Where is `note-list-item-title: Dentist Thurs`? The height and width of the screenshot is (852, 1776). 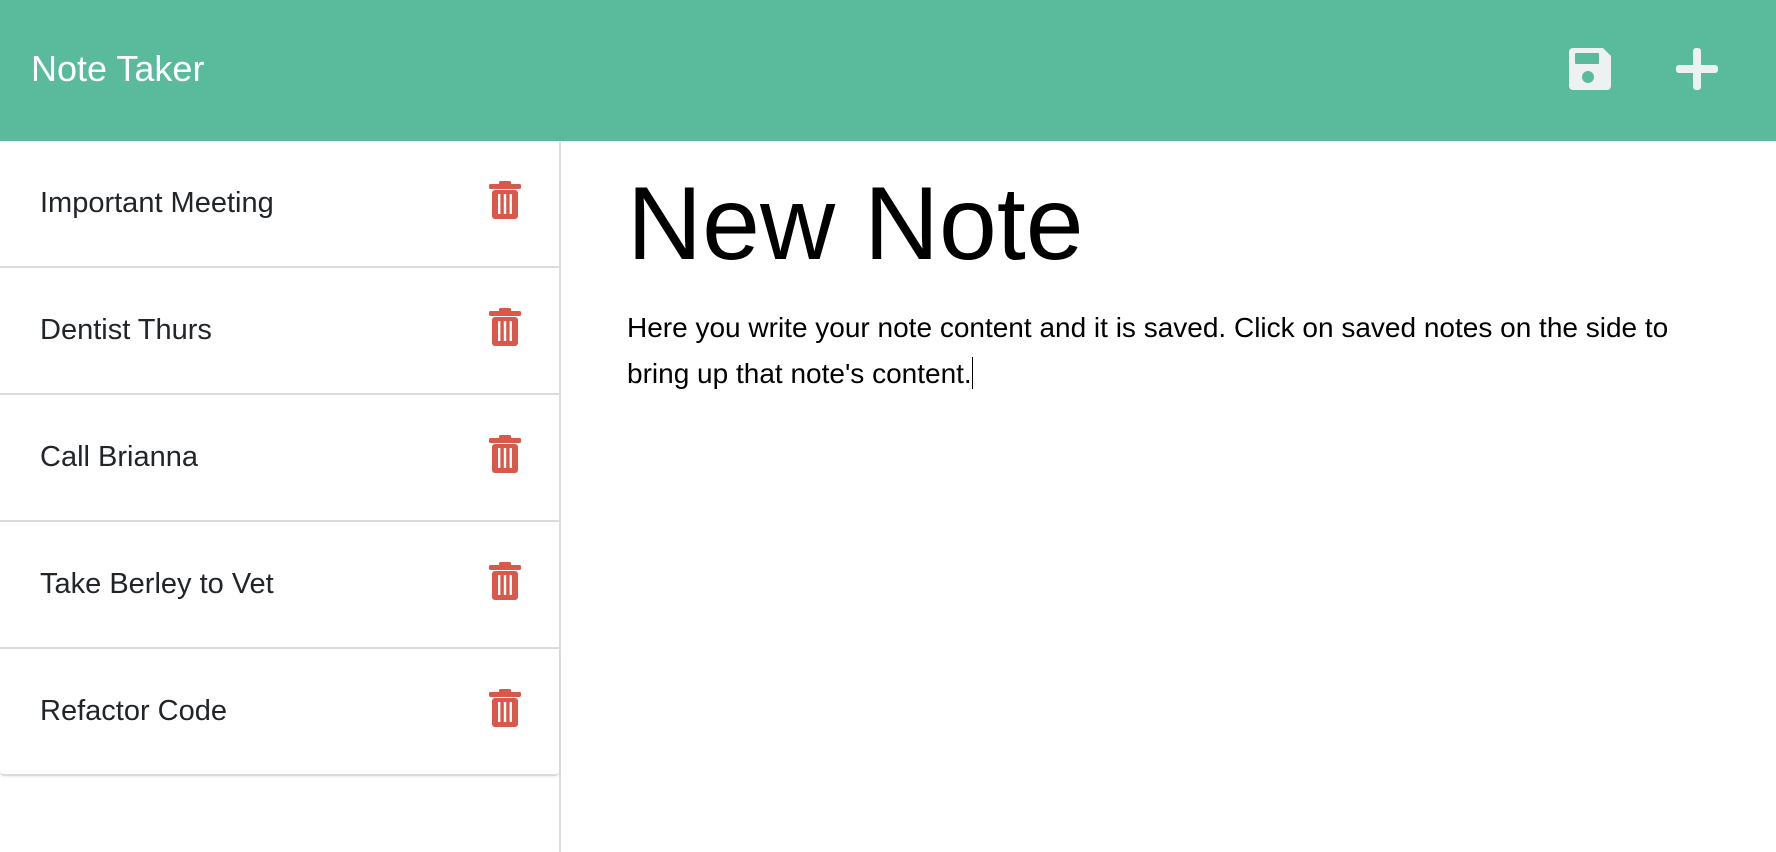
note-list-item-title: Dentist Thurs is located at coordinates (126, 330).